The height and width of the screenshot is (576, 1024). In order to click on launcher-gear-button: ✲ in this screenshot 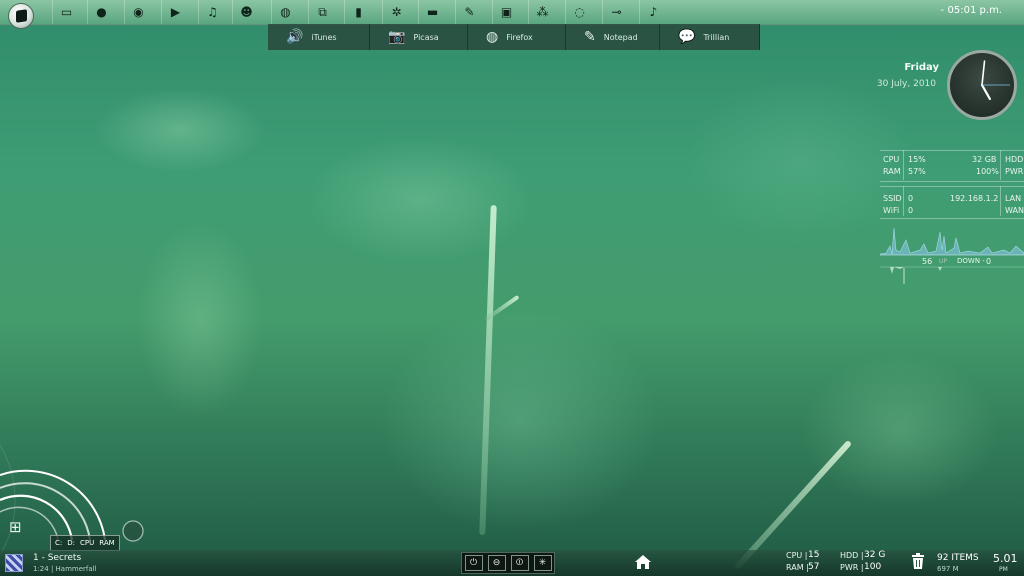, I will do `click(396, 12)`.